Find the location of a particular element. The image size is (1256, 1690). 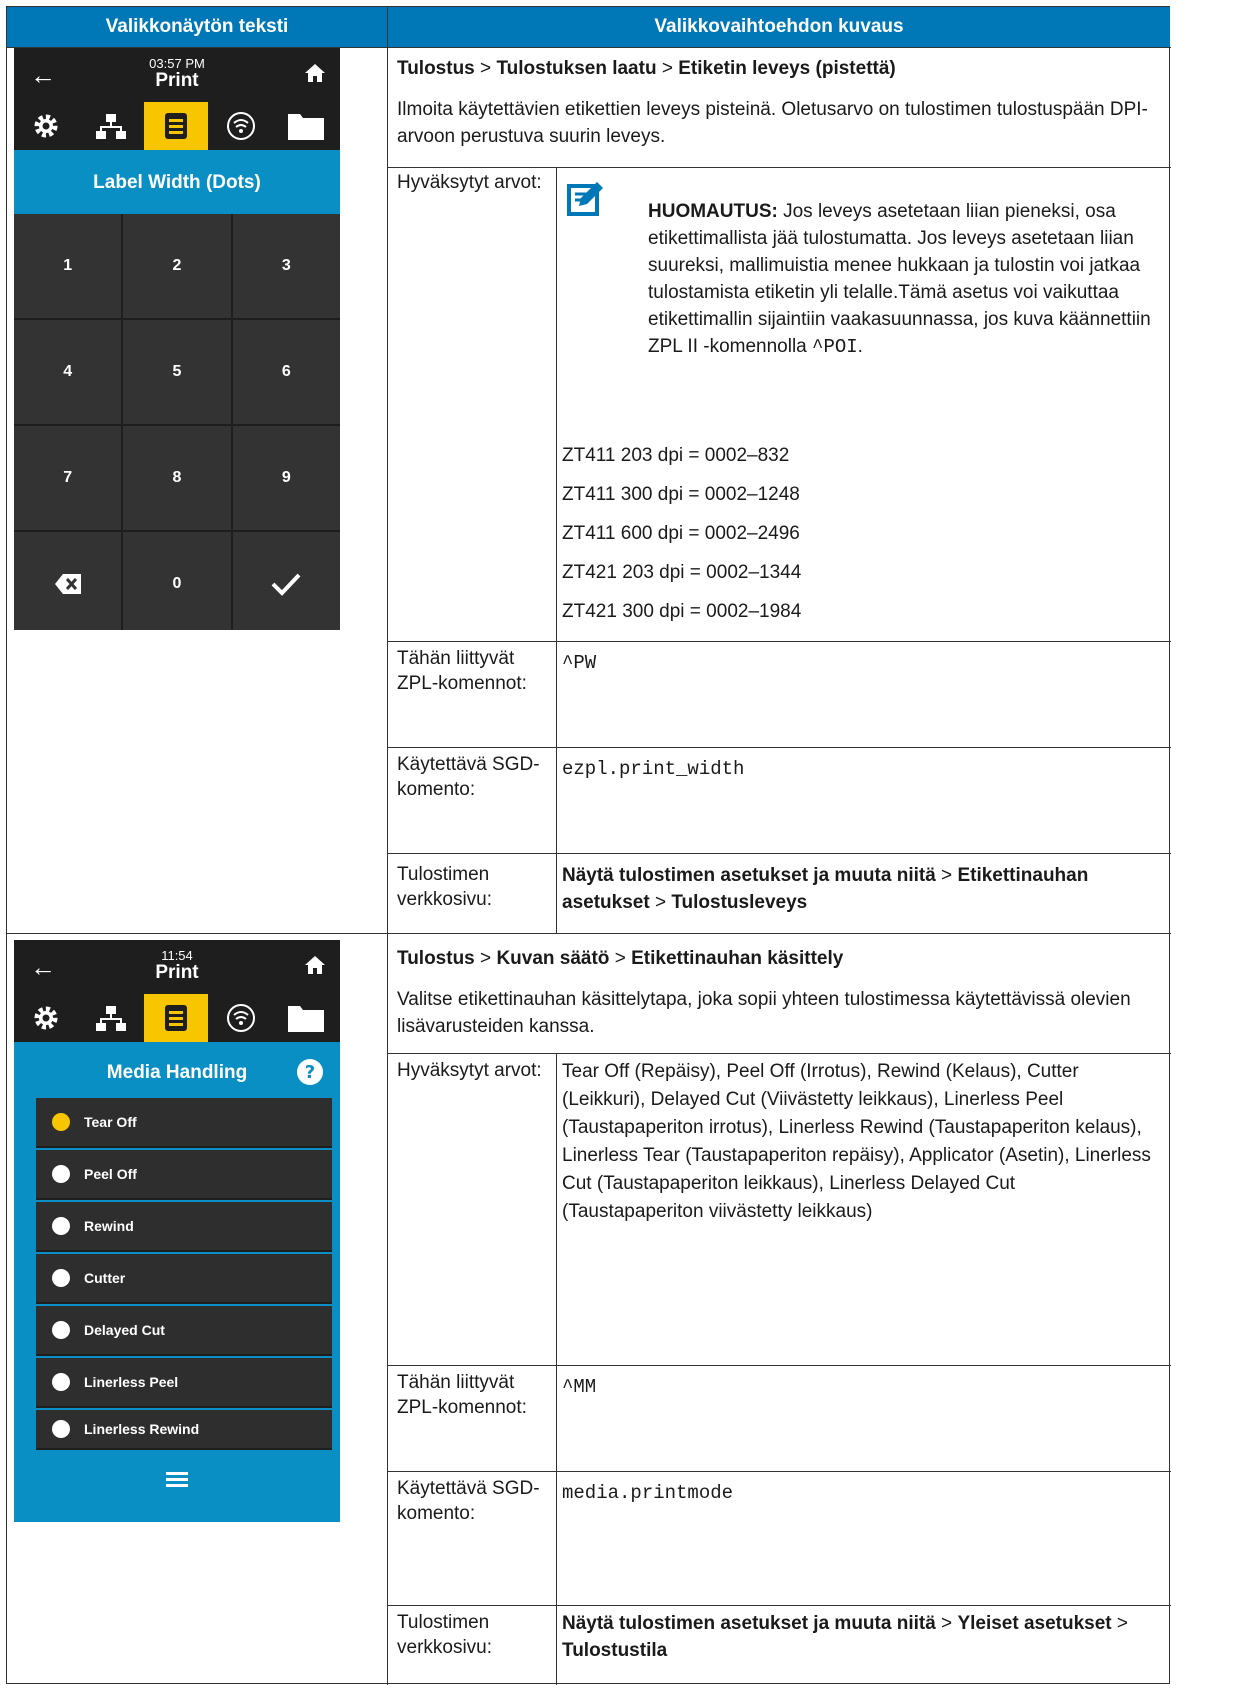

help-icon: ? is located at coordinates (310, 1072).